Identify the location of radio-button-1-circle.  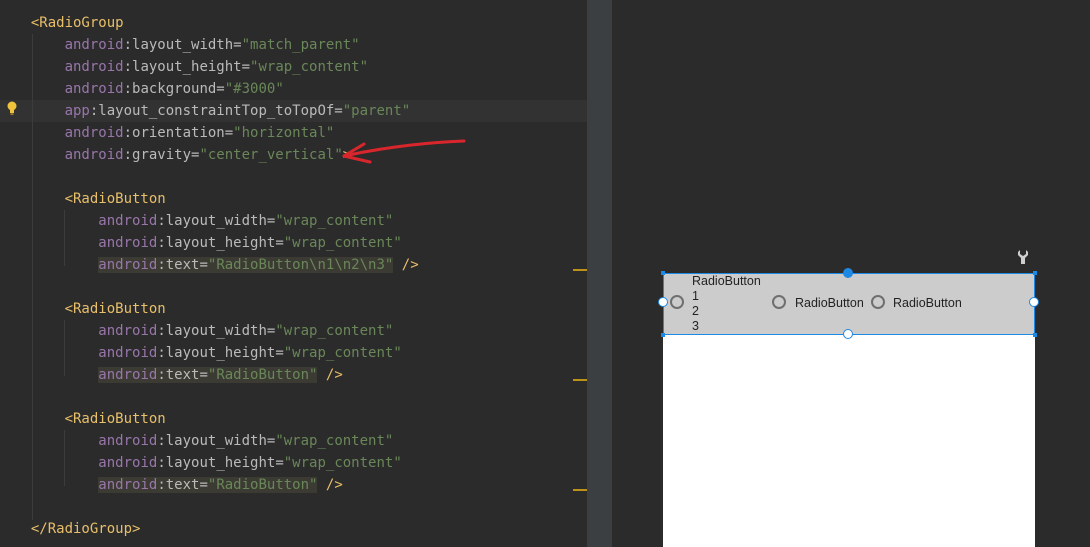
(677, 302).